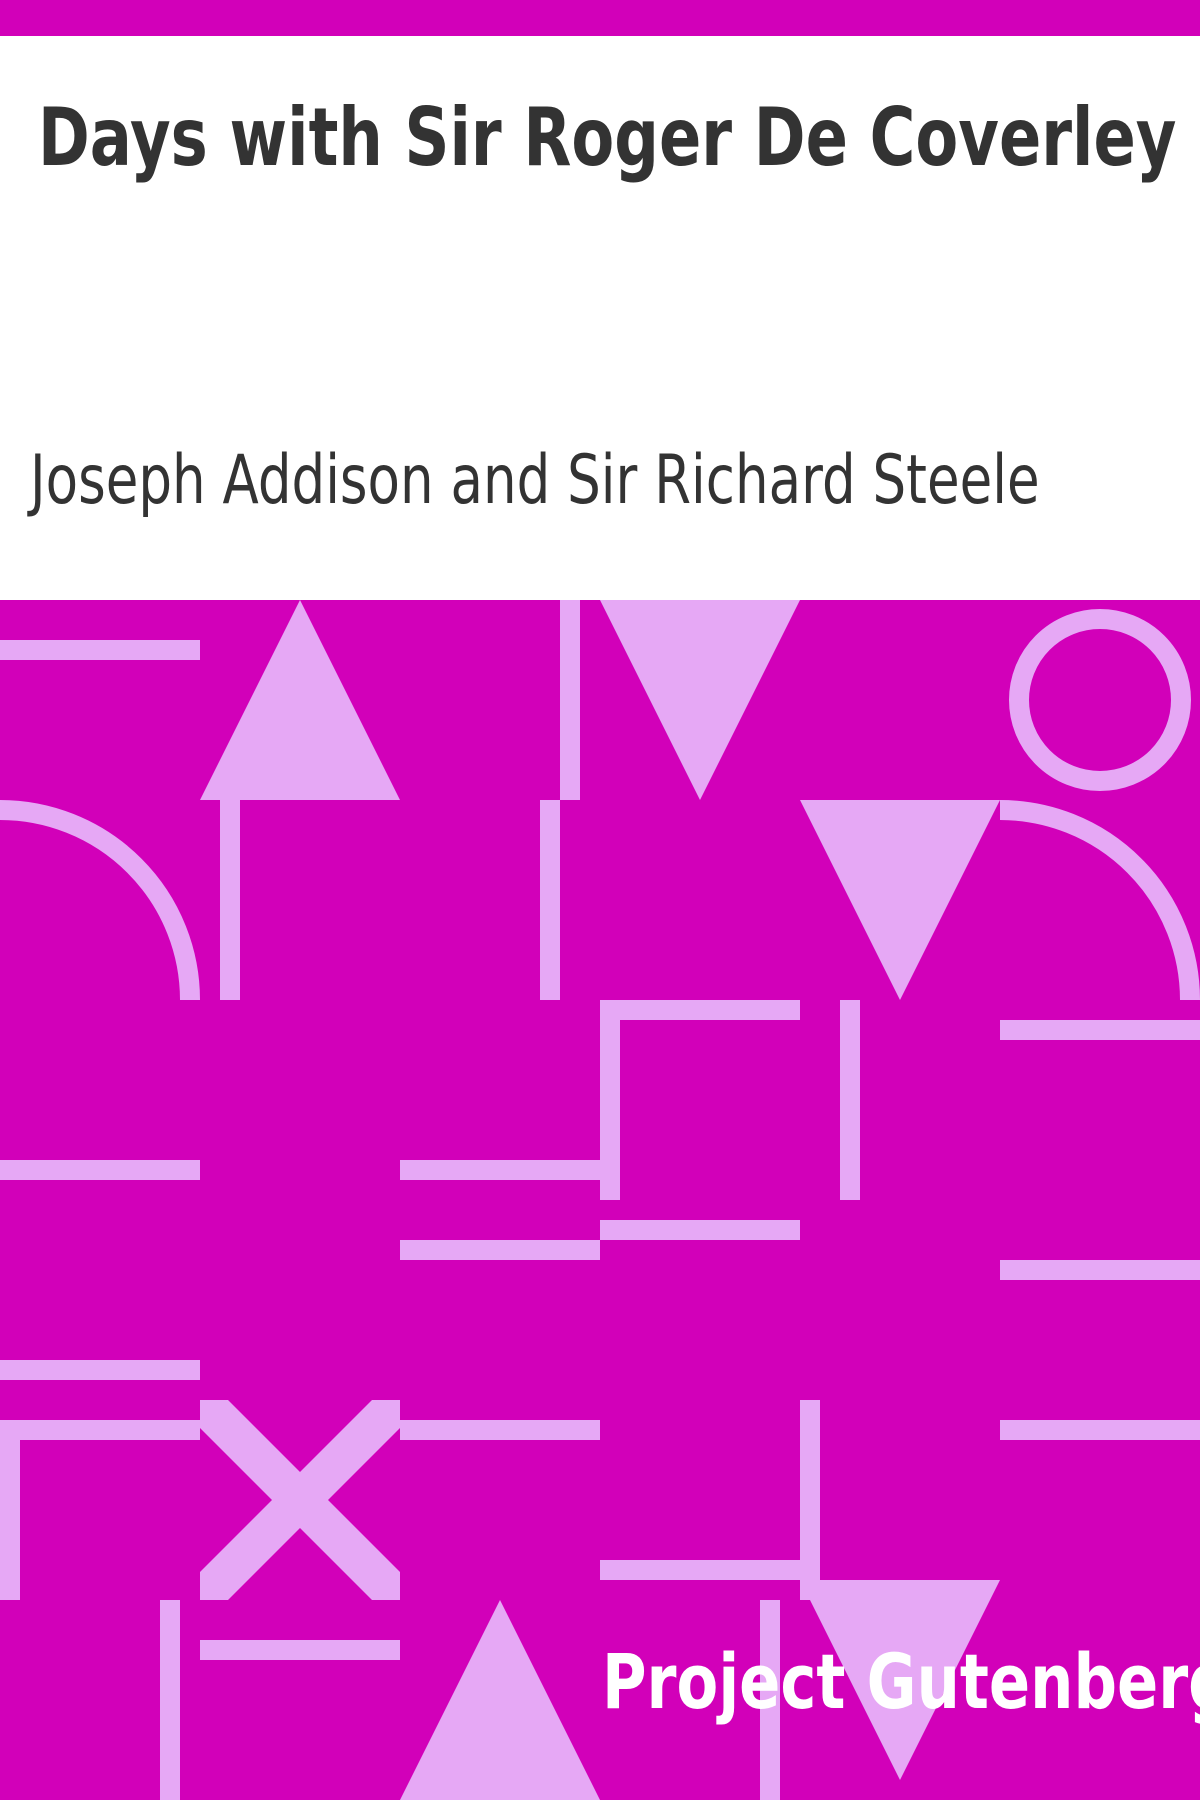 The height and width of the screenshot is (1800, 1200). Describe the element at coordinates (901, 1681) in the screenshot. I see `publisher-logo-text: Project Gutenberg` at that location.